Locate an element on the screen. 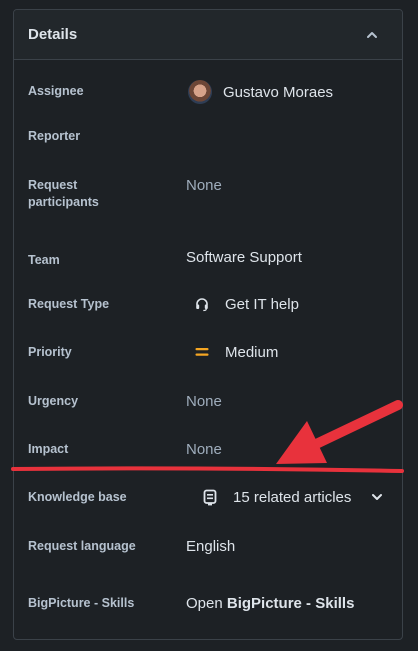  panel-title: Details is located at coordinates (53, 34).